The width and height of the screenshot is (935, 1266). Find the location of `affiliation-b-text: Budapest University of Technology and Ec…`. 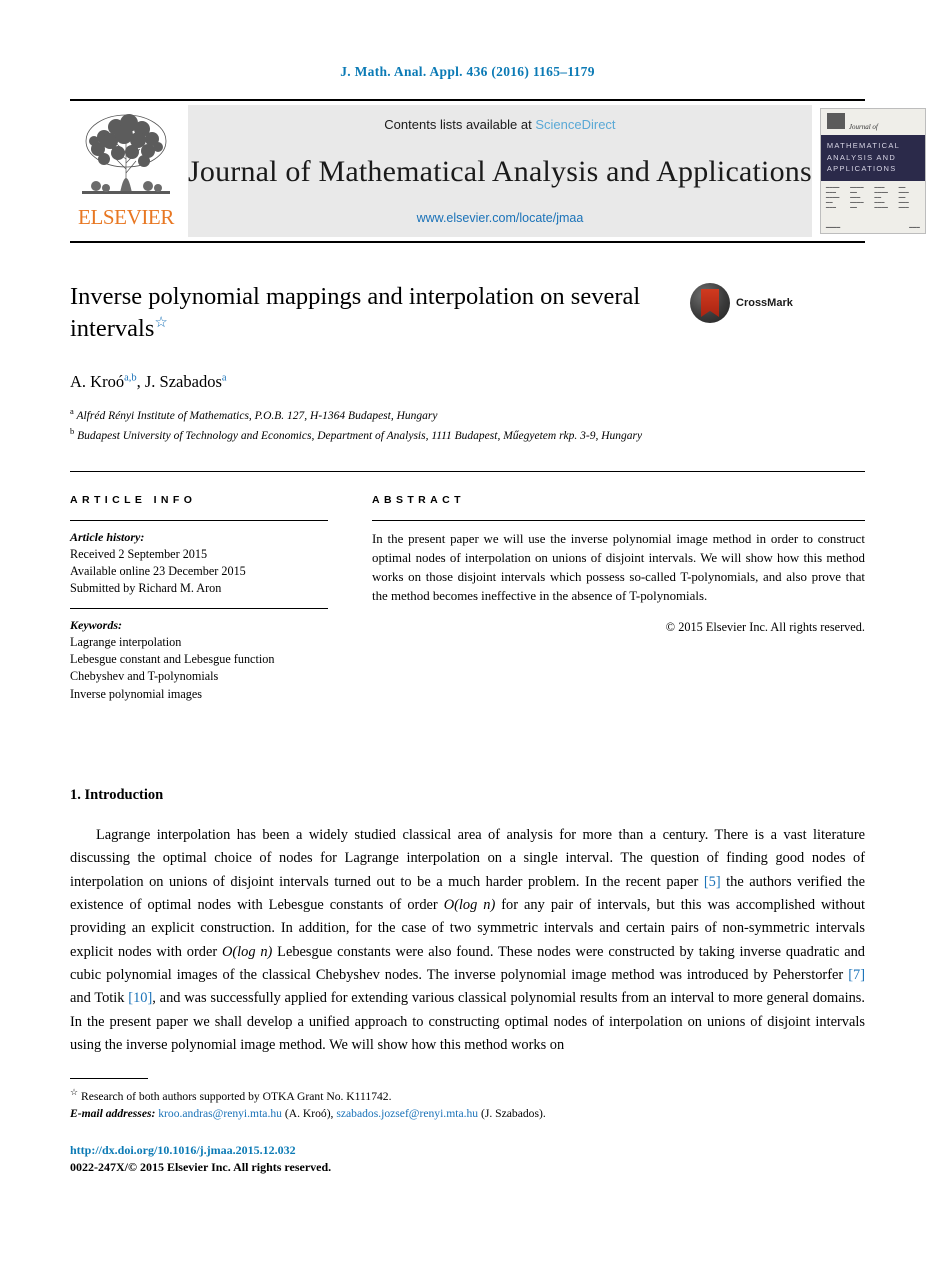

affiliation-b-text: Budapest University of Technology and Ec… is located at coordinates (360, 435).